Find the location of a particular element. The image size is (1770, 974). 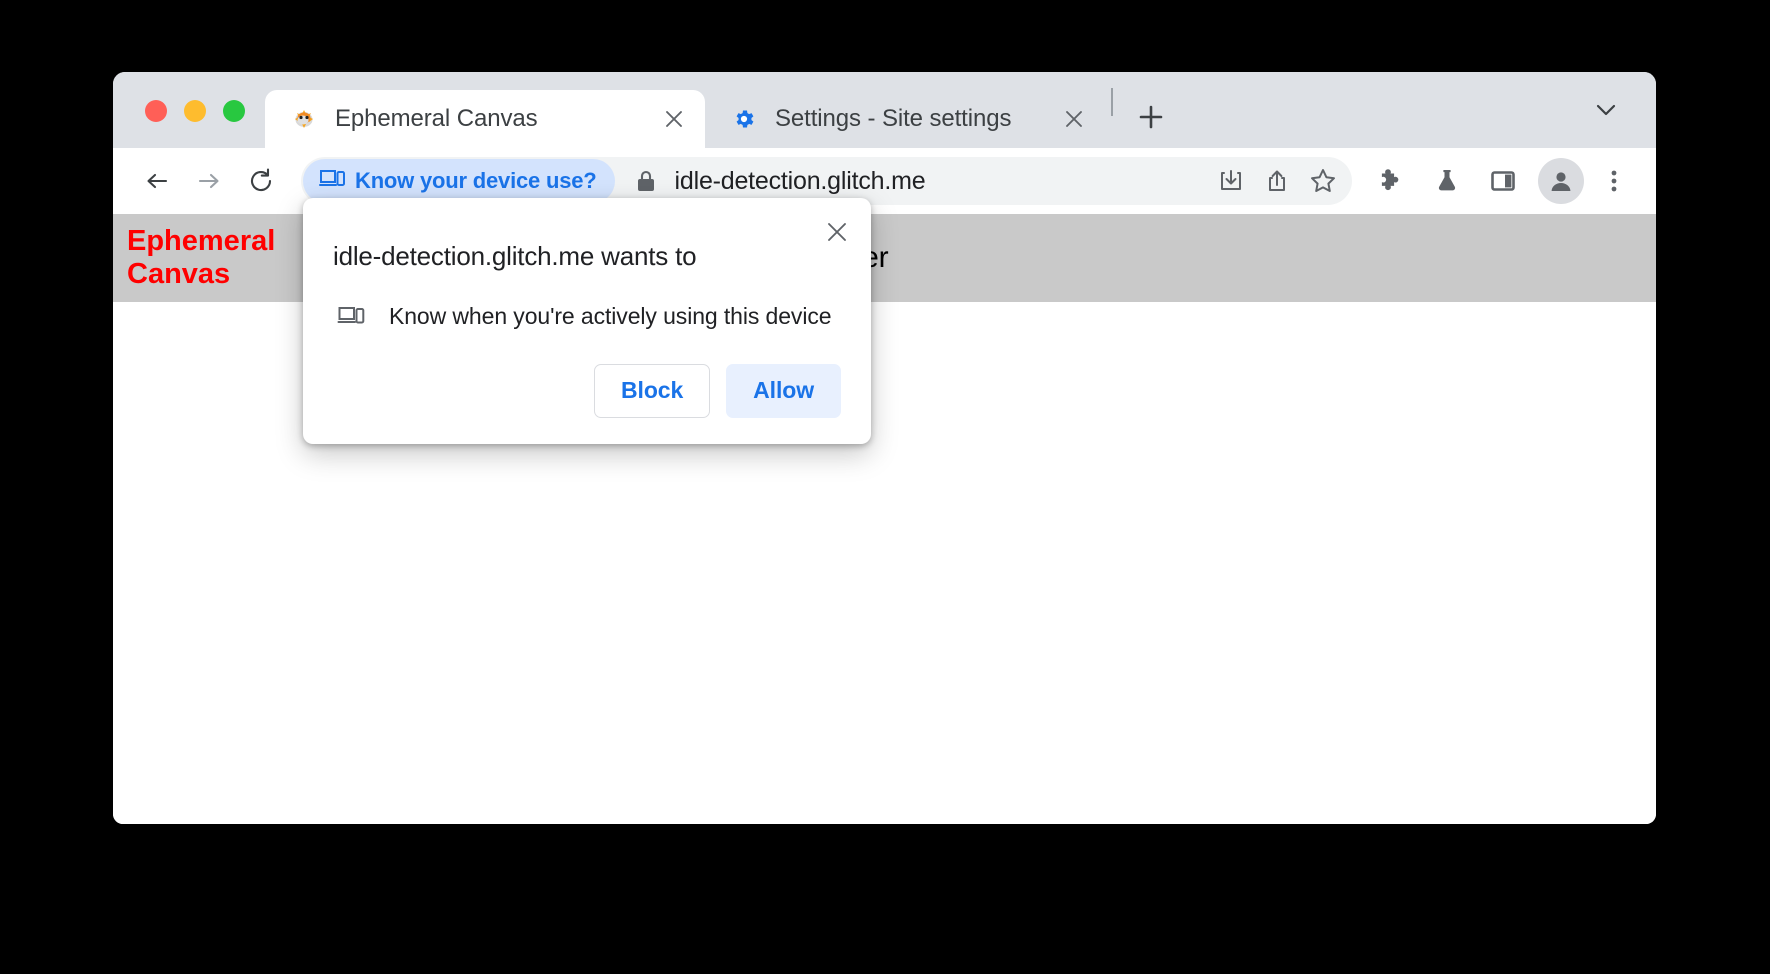

window-maximize-button is located at coordinates (234, 111).